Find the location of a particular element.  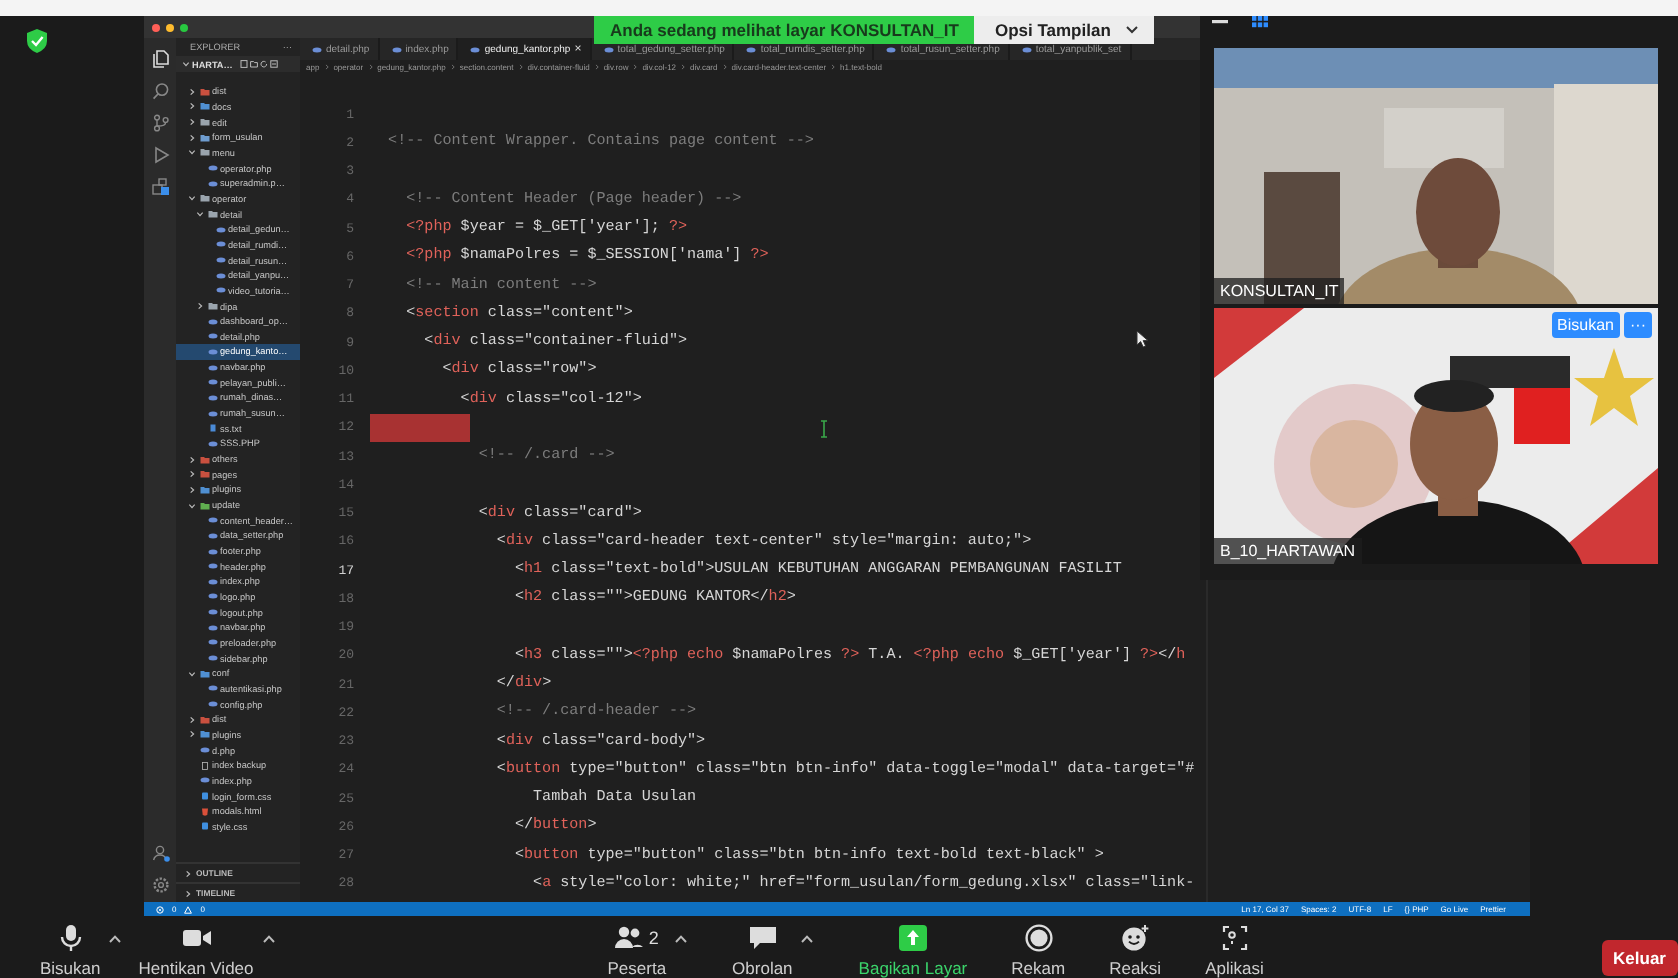

branch-icon is located at coordinates (160, 123).